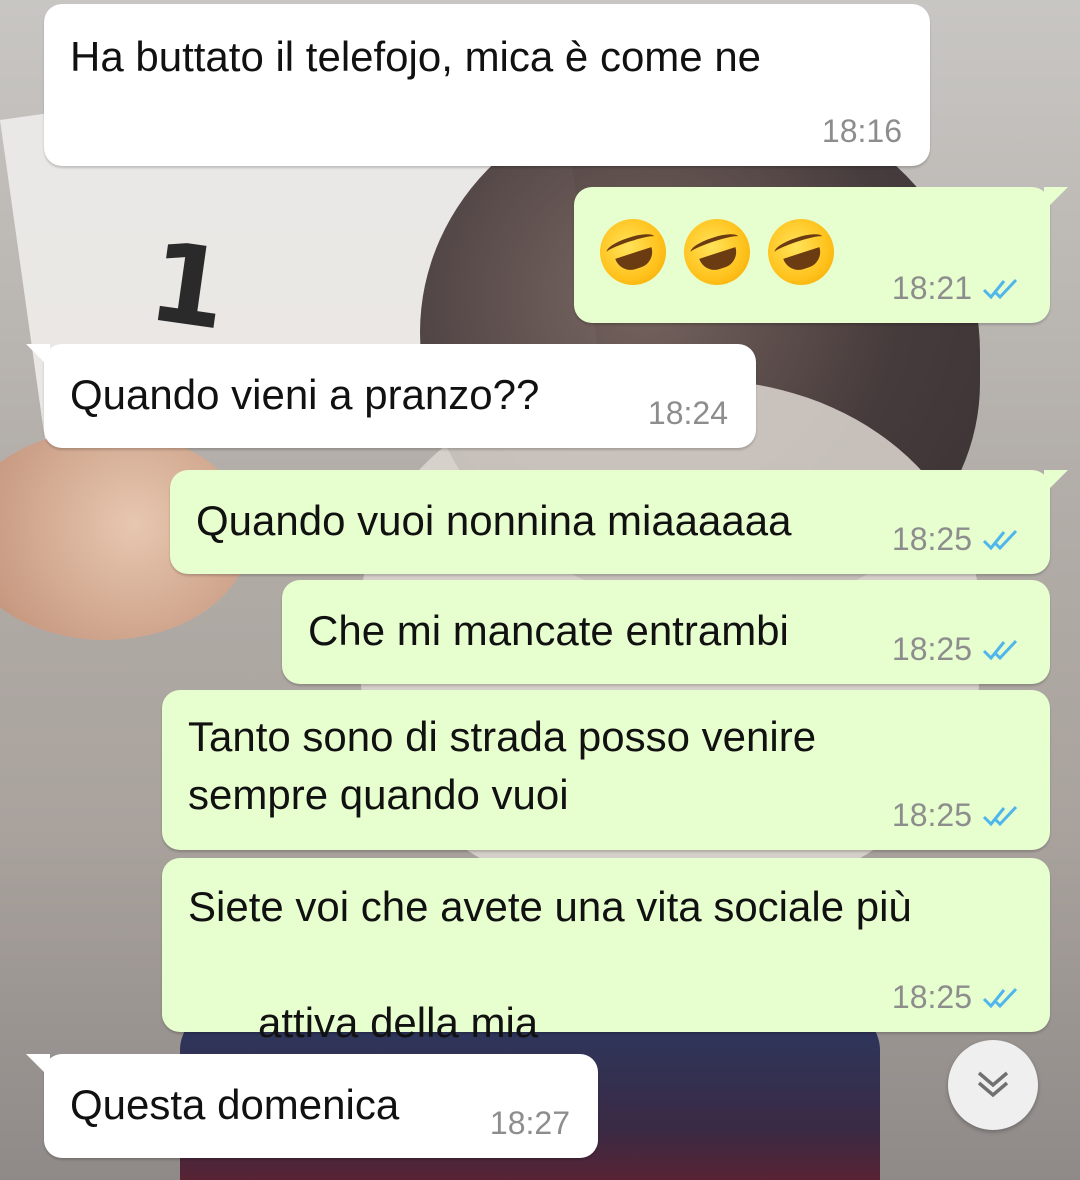 This screenshot has width=1080, height=1180. What do you see at coordinates (666, 632) in the screenshot?
I see `message-bubble-outgoing: Che mi mancate entrambi 18:25` at bounding box center [666, 632].